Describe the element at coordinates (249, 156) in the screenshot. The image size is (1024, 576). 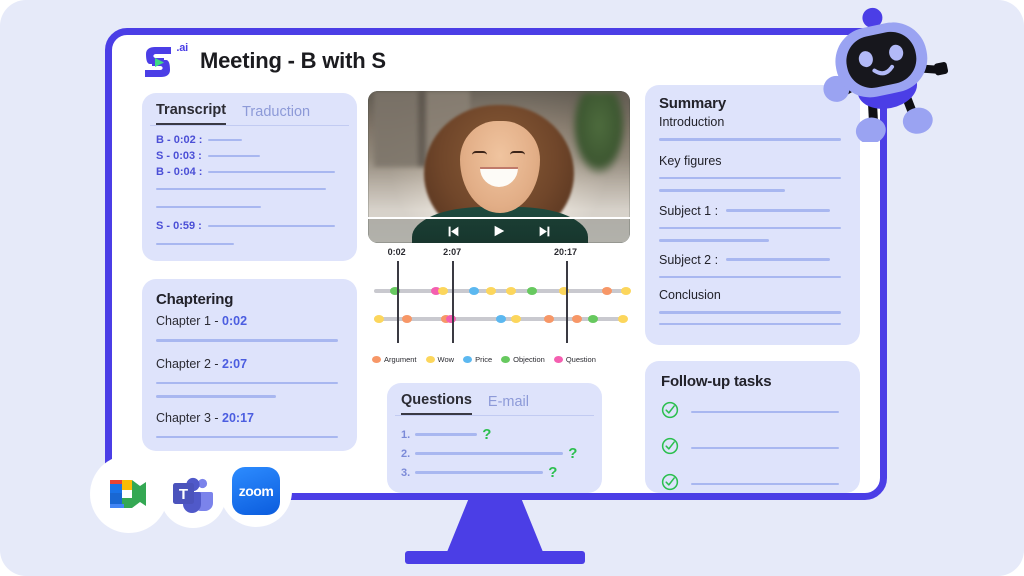
I see `transcript-line: S - 0:03 :` at that location.